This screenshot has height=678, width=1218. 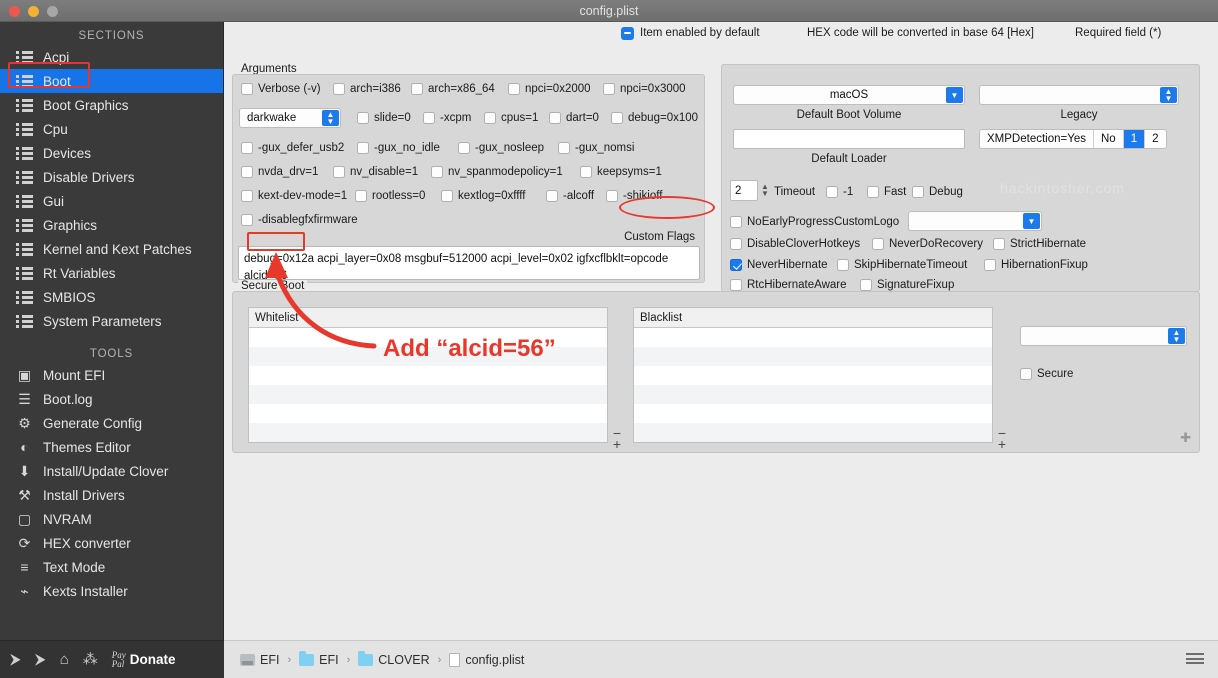 I want to click on export-icon: ⮞, so click(x=40, y=659).